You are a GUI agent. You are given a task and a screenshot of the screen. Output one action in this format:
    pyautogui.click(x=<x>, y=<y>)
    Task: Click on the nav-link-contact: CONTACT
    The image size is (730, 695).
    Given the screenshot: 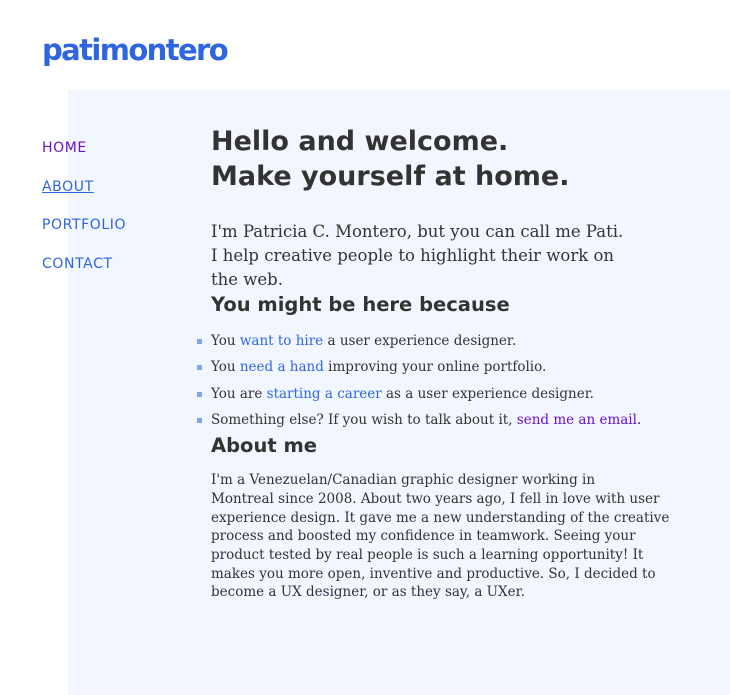 What is the action you would take?
    pyautogui.click(x=77, y=264)
    